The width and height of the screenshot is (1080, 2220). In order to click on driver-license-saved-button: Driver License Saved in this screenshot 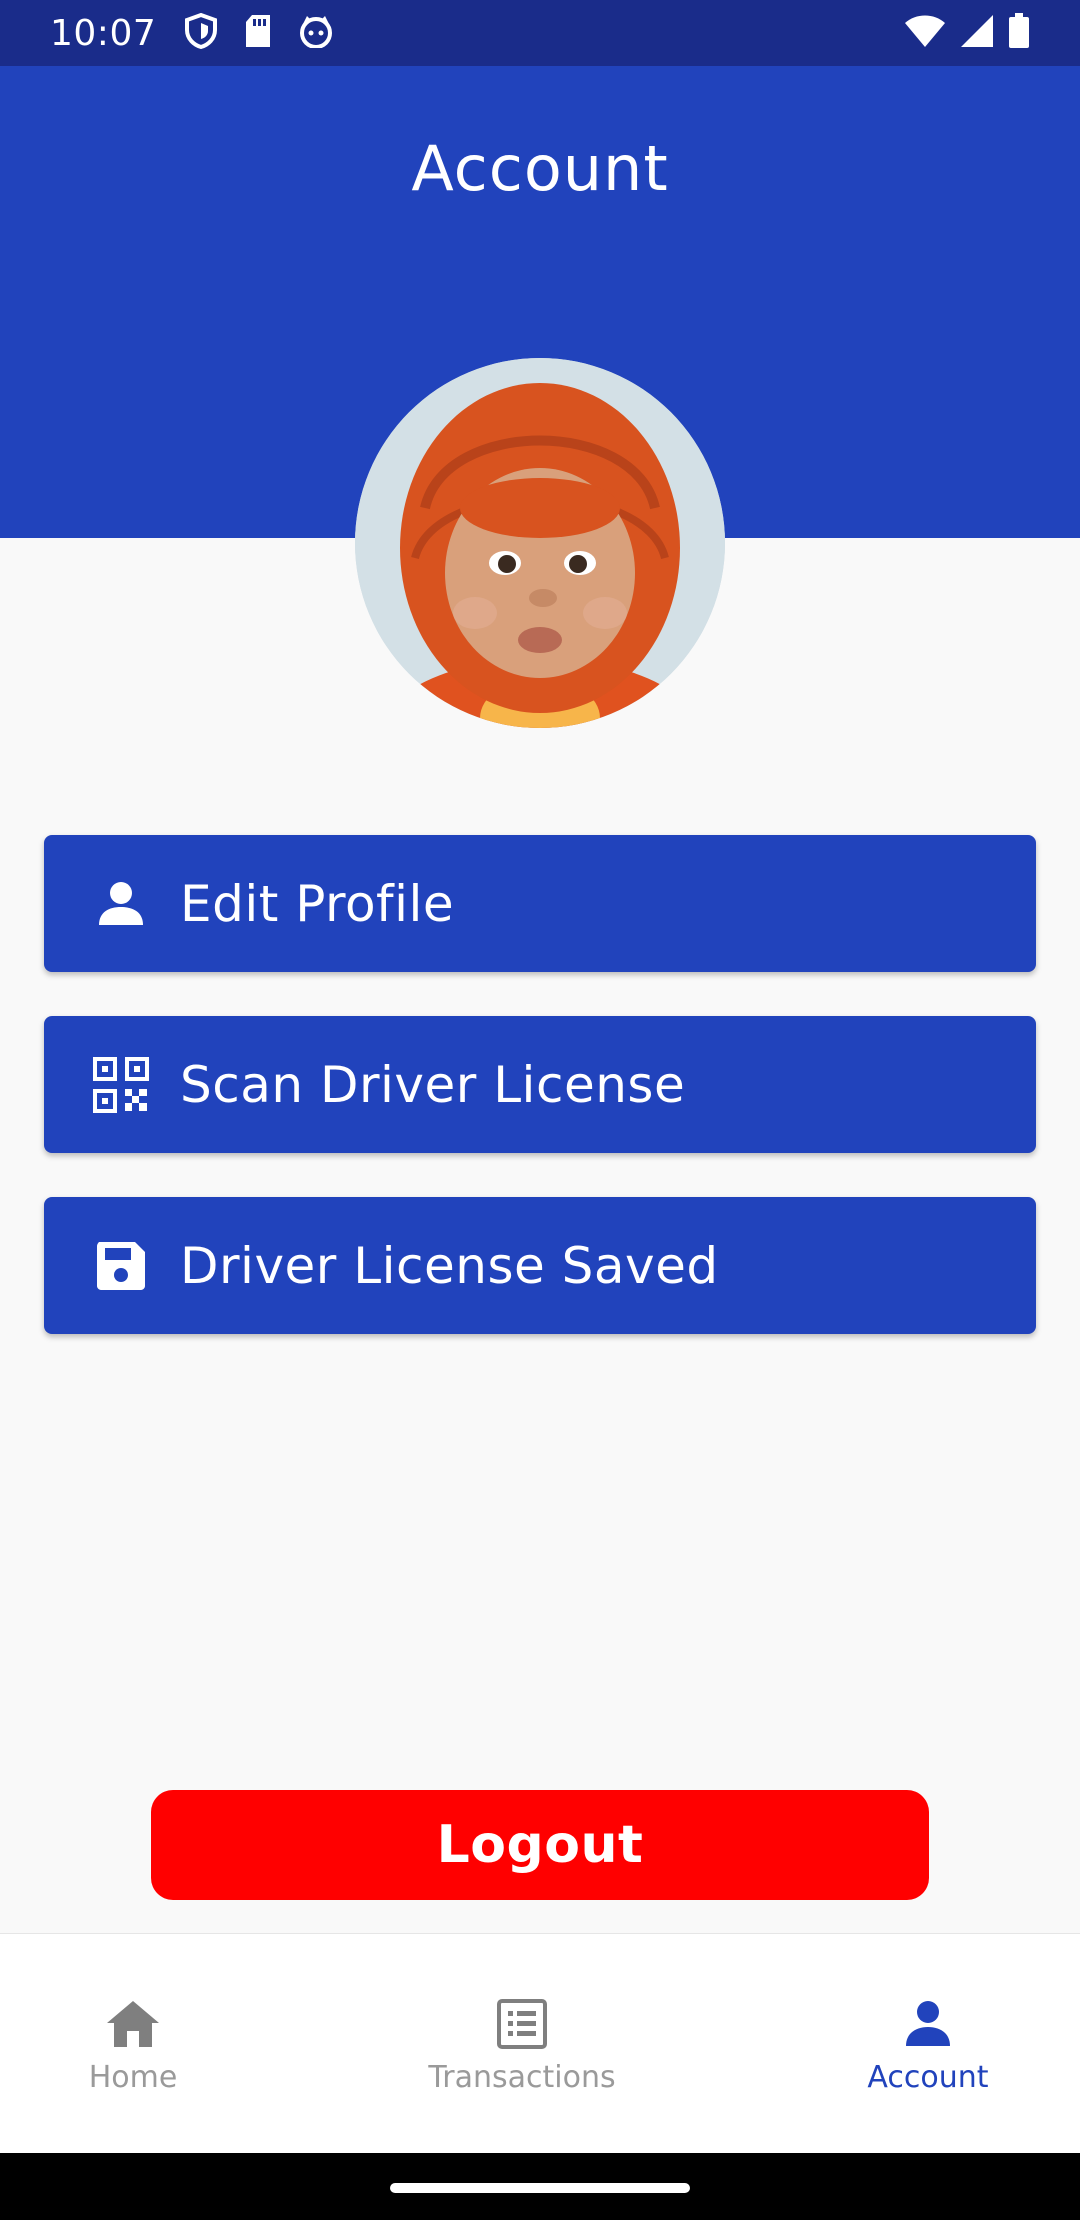, I will do `click(540, 1265)`.